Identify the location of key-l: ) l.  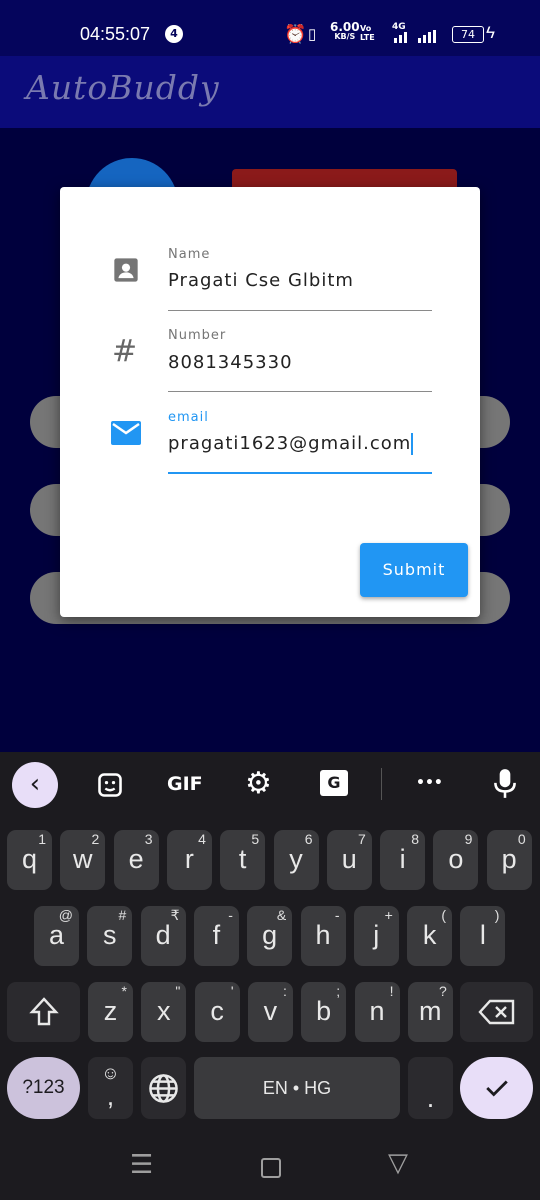
(483, 936).